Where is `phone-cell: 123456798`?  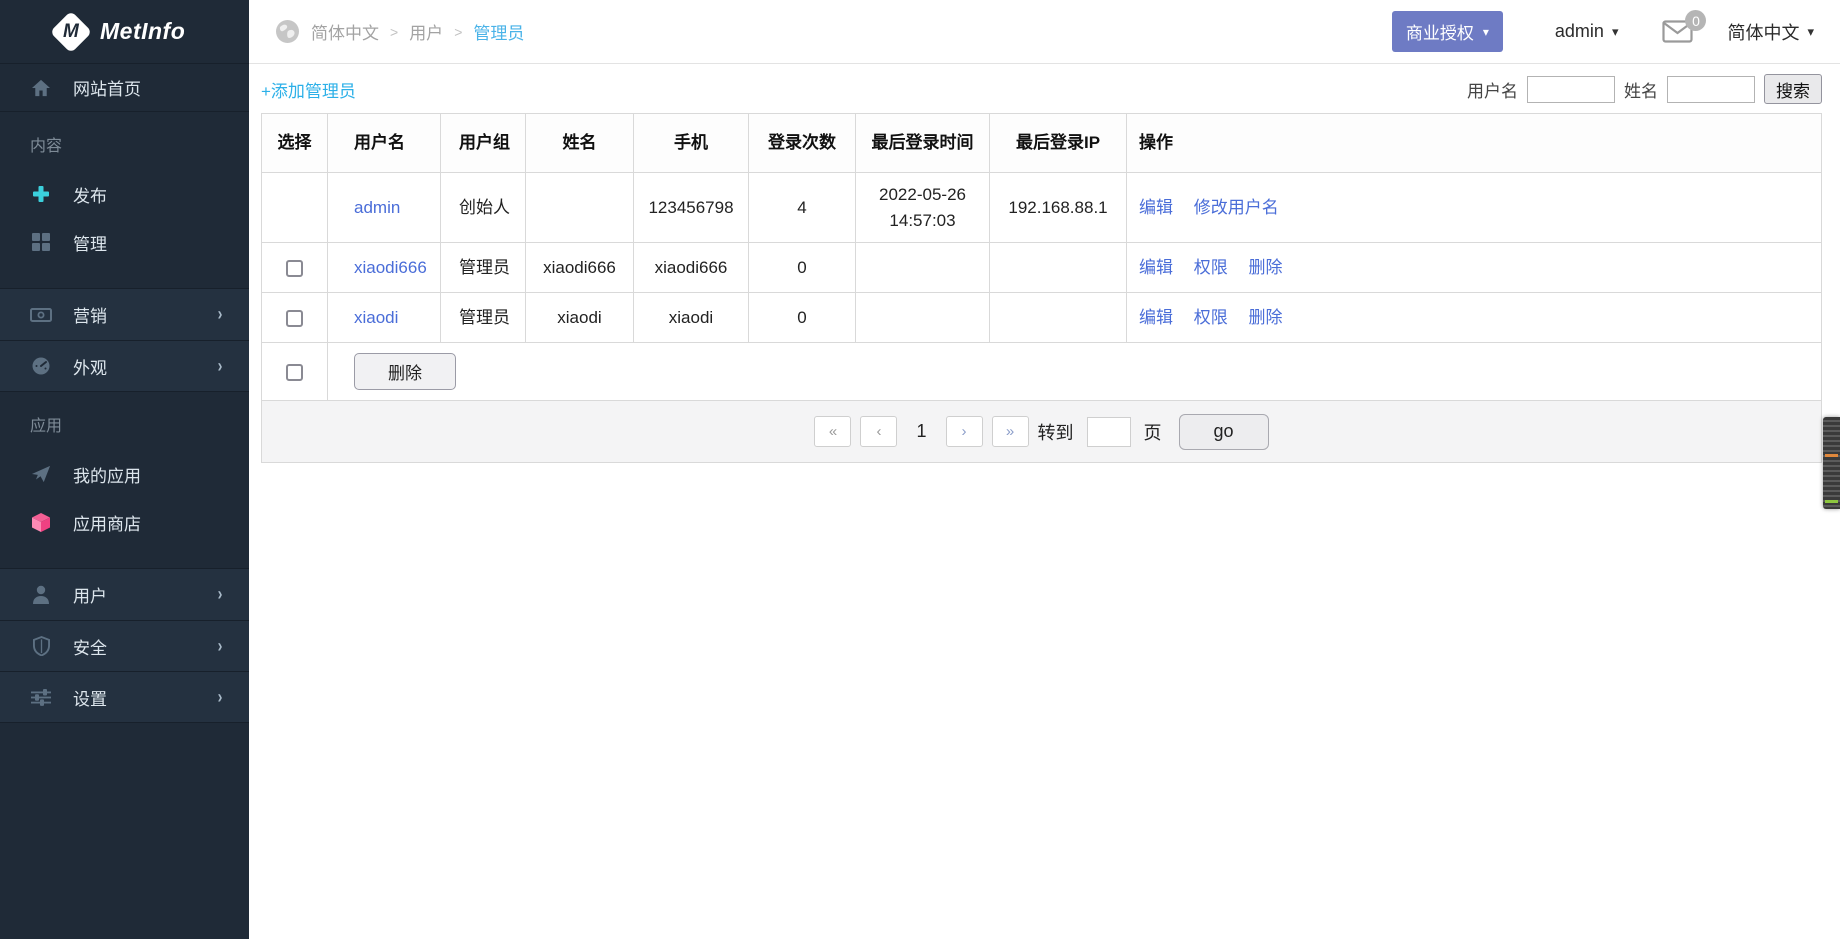
phone-cell: 123456798 is located at coordinates (691, 207).